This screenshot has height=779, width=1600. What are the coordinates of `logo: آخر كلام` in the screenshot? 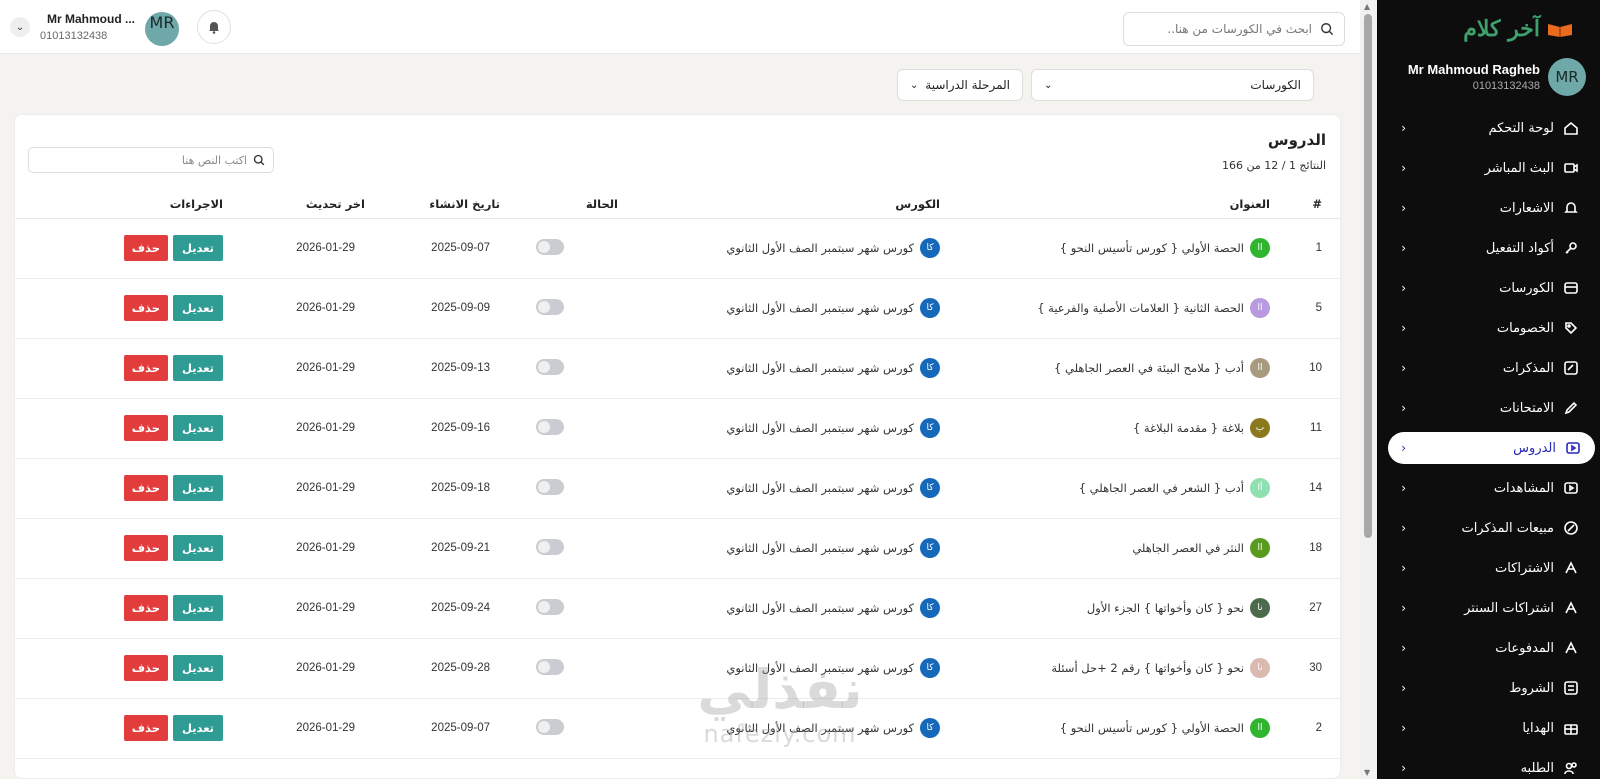 It's located at (1518, 29).